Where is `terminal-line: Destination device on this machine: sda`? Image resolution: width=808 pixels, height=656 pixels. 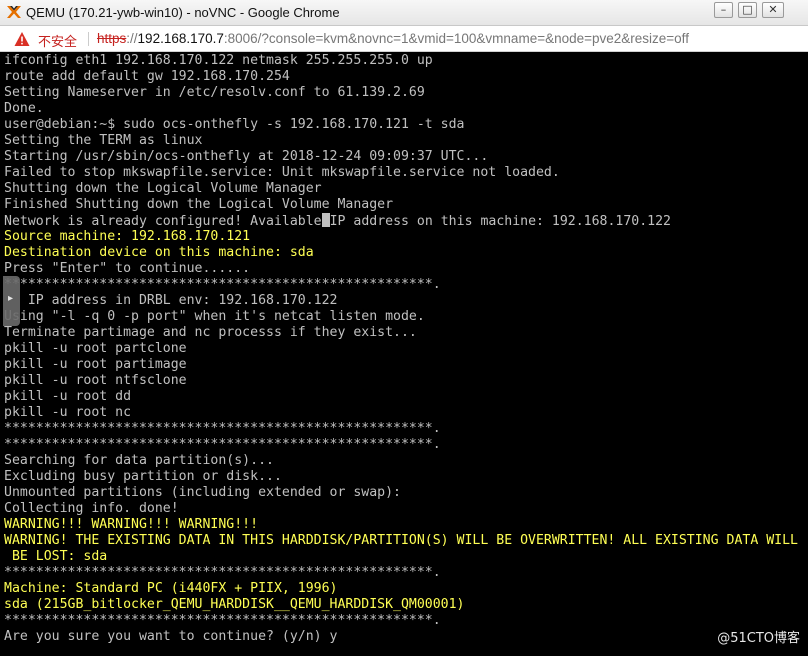
terminal-line: Destination device on this machine: sda is located at coordinates (159, 252).